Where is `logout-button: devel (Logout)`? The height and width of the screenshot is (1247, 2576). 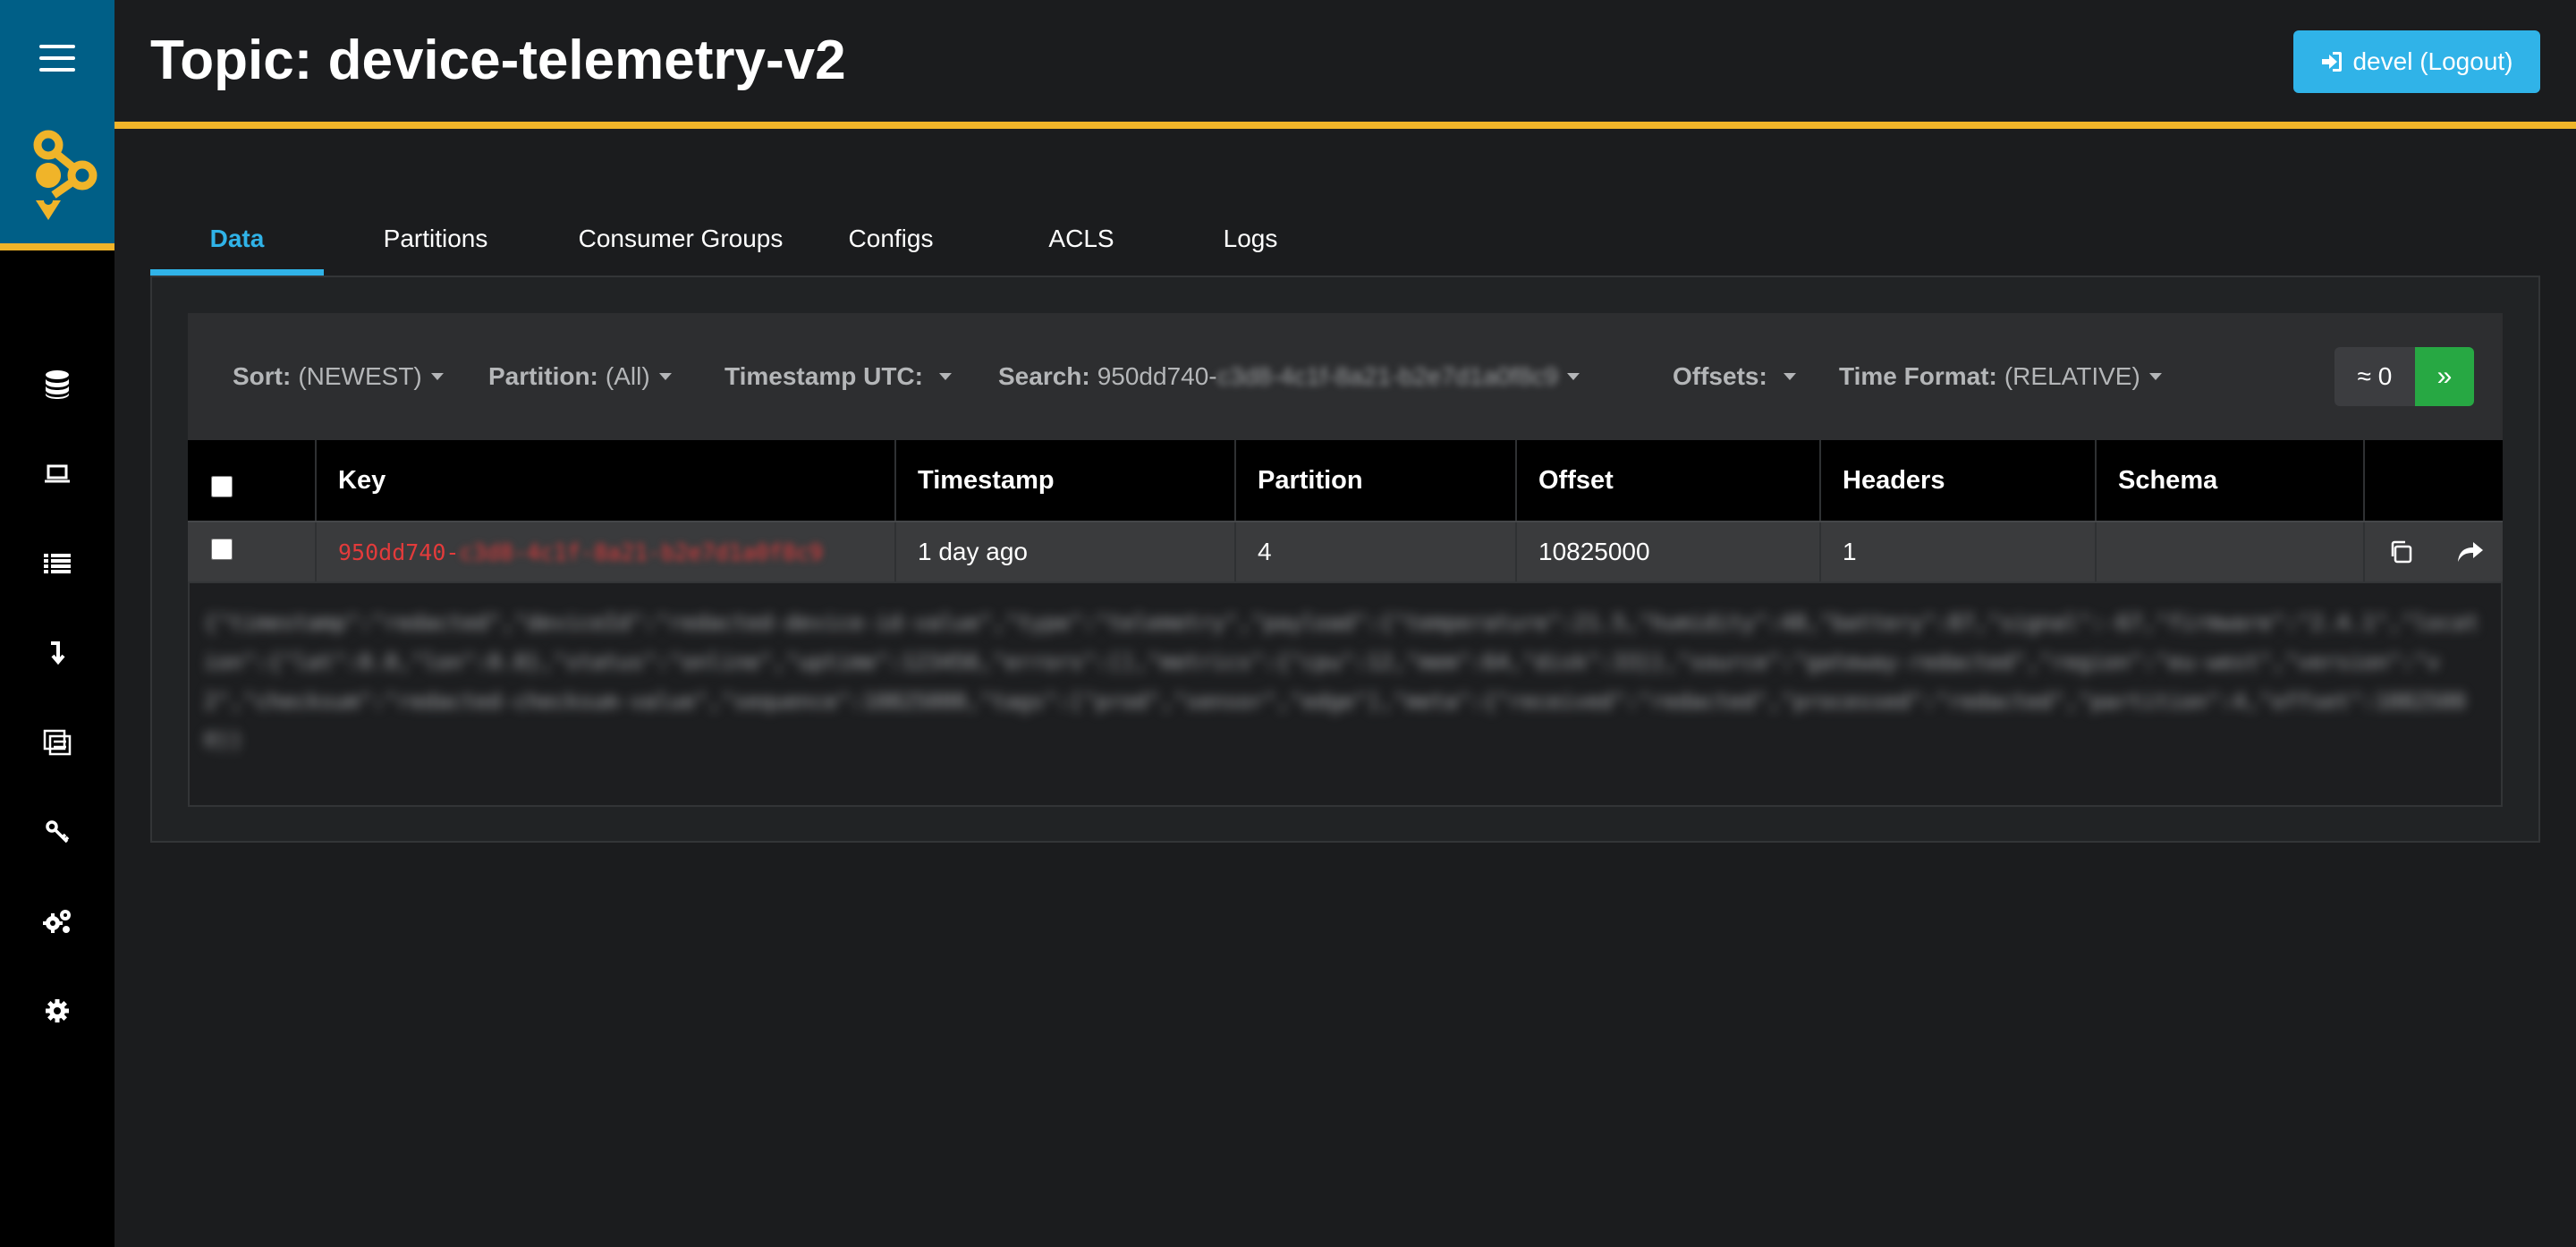 logout-button: devel (Logout) is located at coordinates (2416, 61).